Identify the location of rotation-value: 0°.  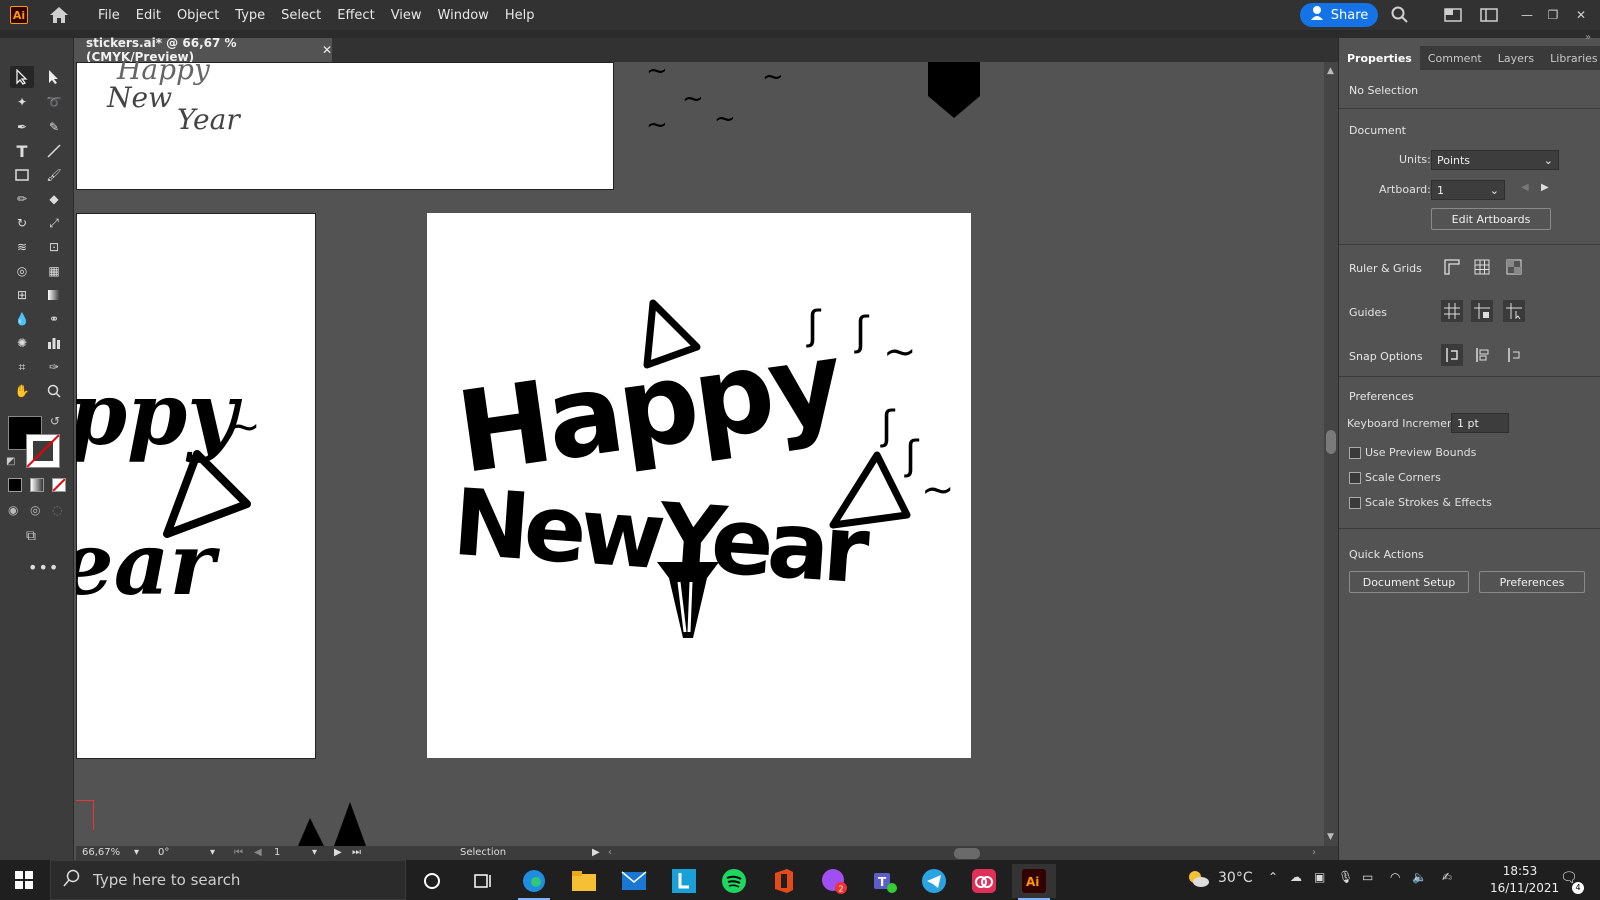
(163, 852).